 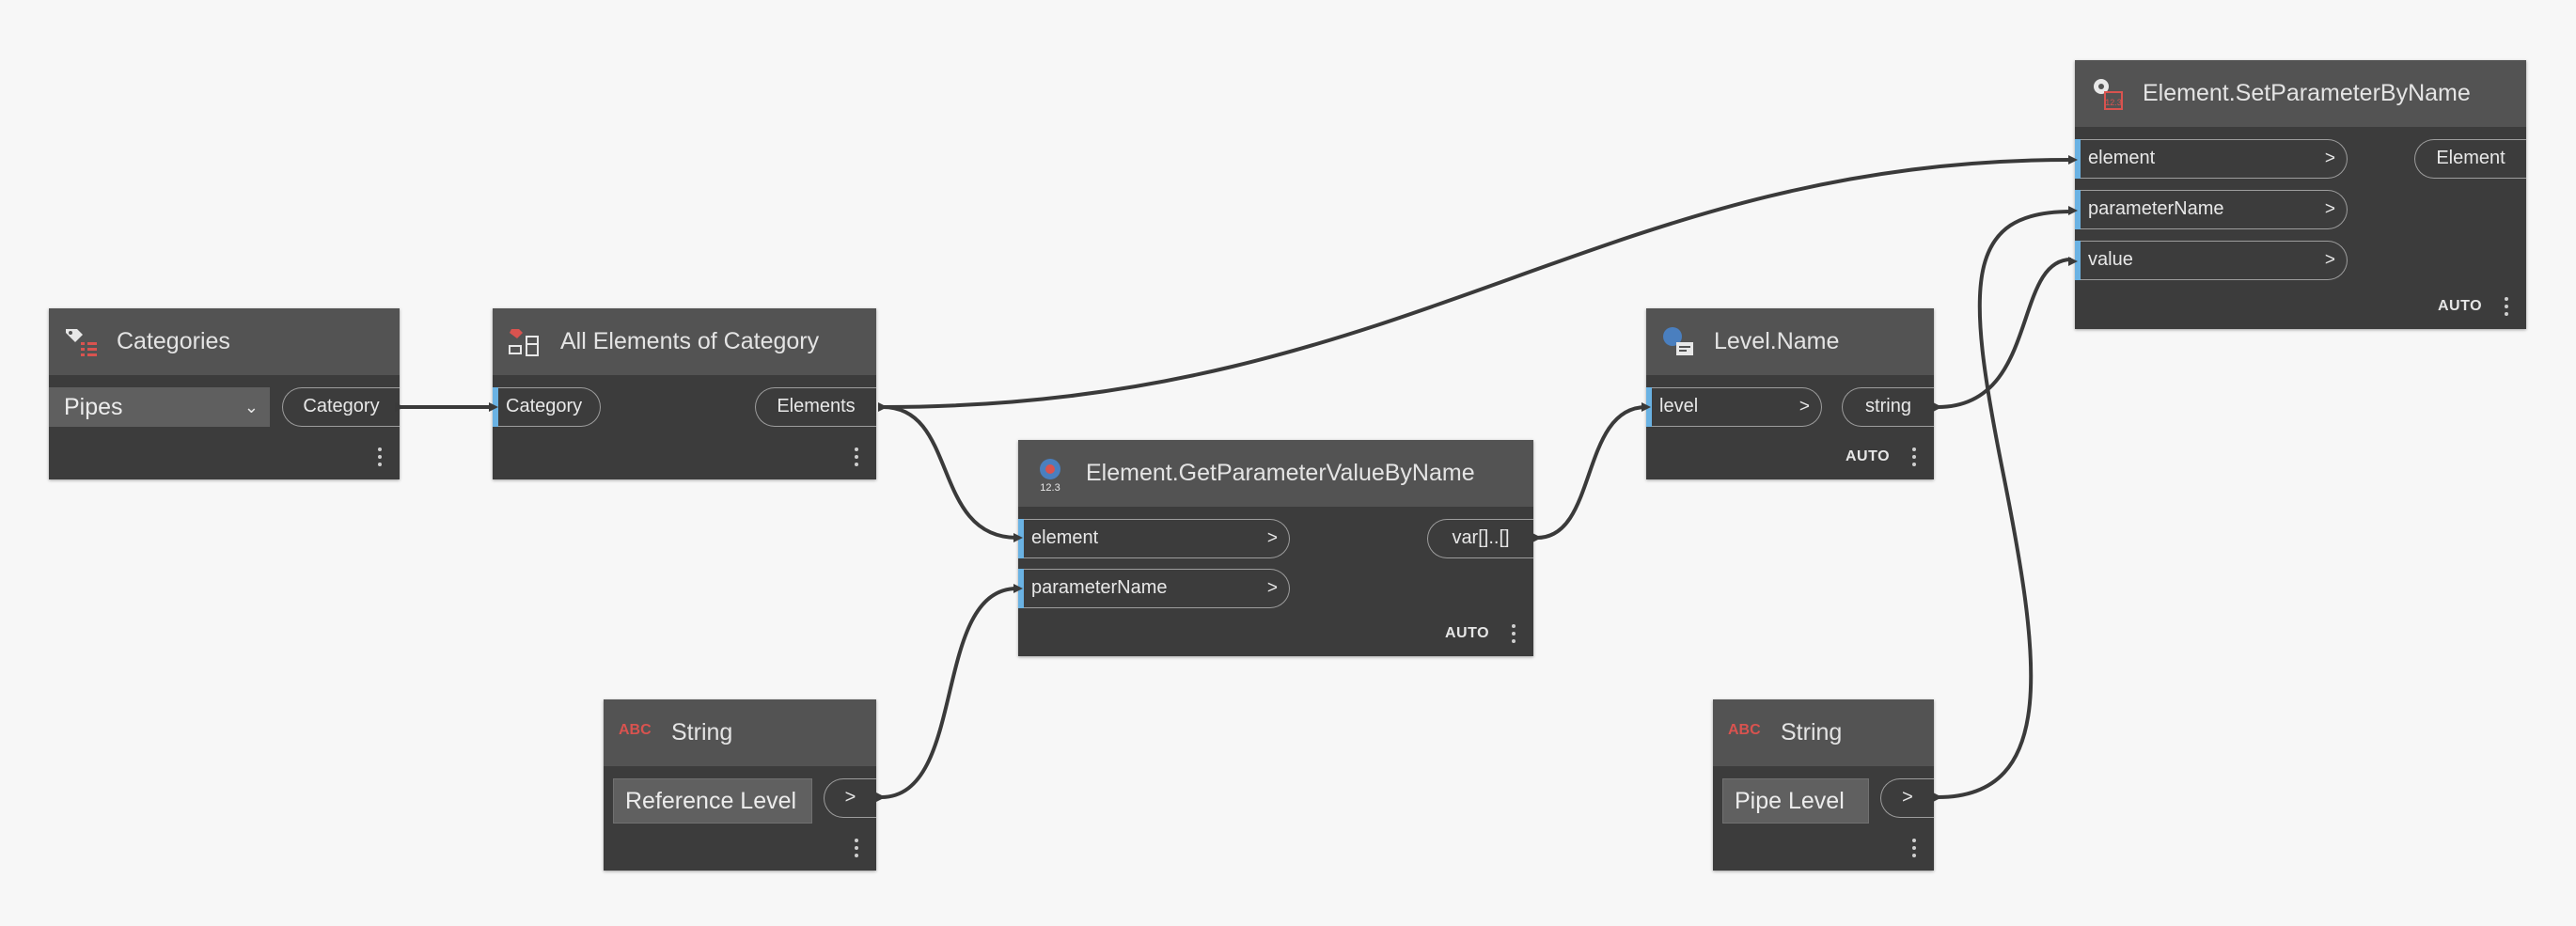 What do you see at coordinates (690, 341) in the screenshot?
I see `node-title: All Elements of Category` at bounding box center [690, 341].